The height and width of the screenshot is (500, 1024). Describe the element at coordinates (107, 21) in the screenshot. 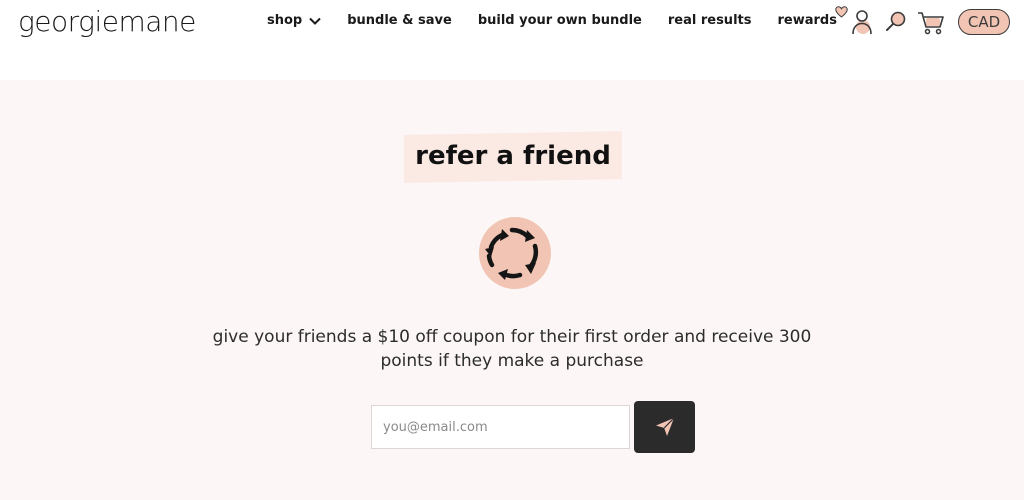

I see `brand-logo: georgiemane` at that location.